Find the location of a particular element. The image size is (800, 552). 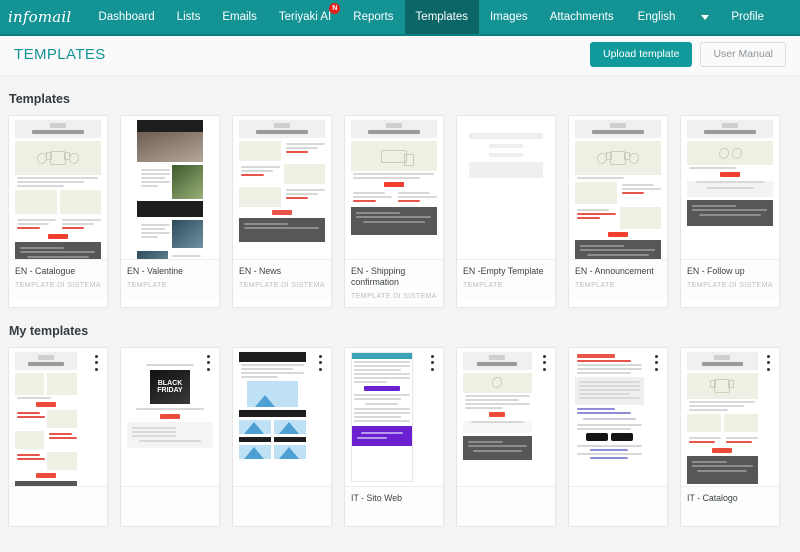

user-manual-button: User Manual is located at coordinates (743, 54).